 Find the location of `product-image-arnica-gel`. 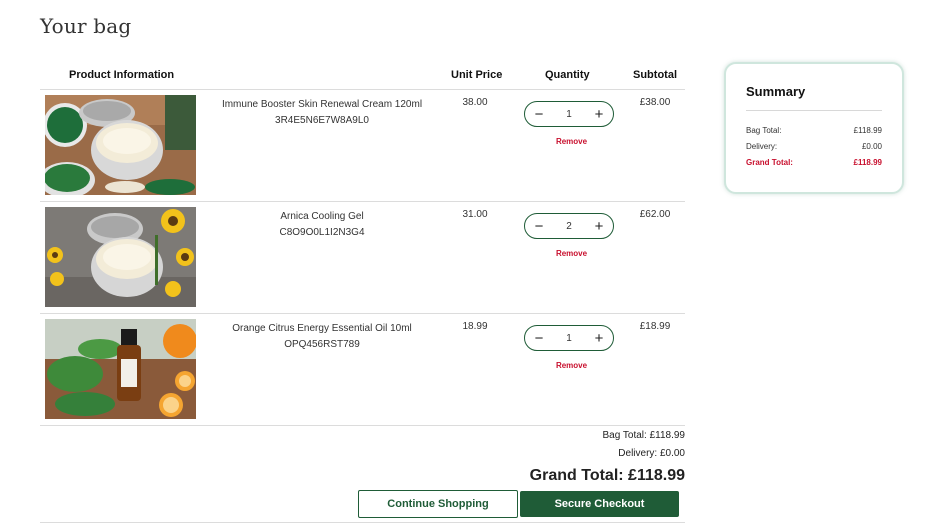

product-image-arnica-gel is located at coordinates (120, 257).